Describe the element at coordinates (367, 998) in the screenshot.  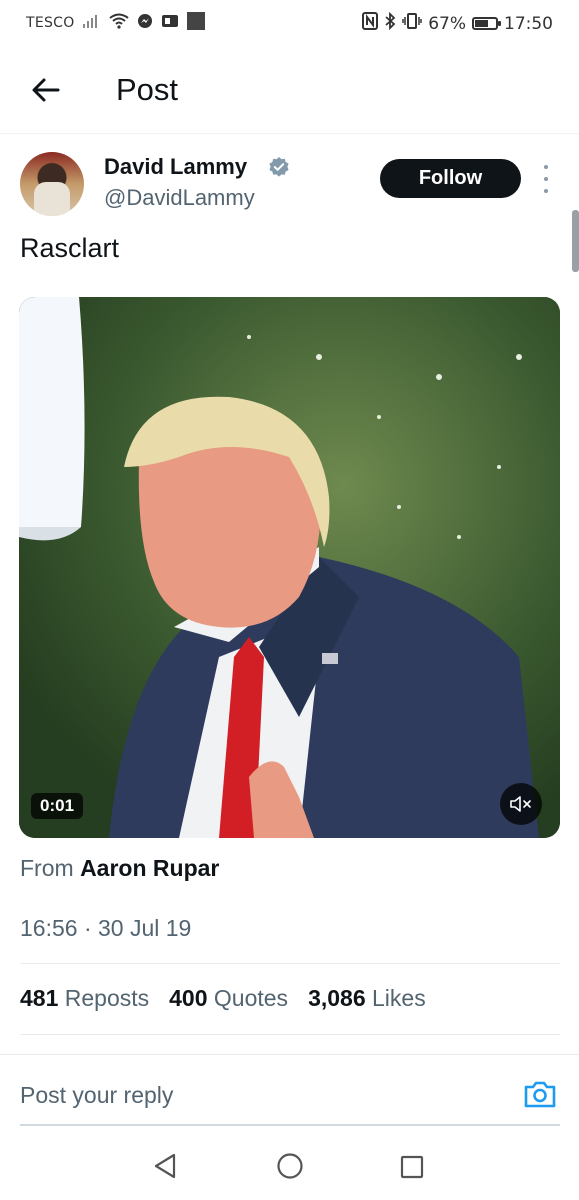
I see `likes-stat: 3,086 Likes` at that location.